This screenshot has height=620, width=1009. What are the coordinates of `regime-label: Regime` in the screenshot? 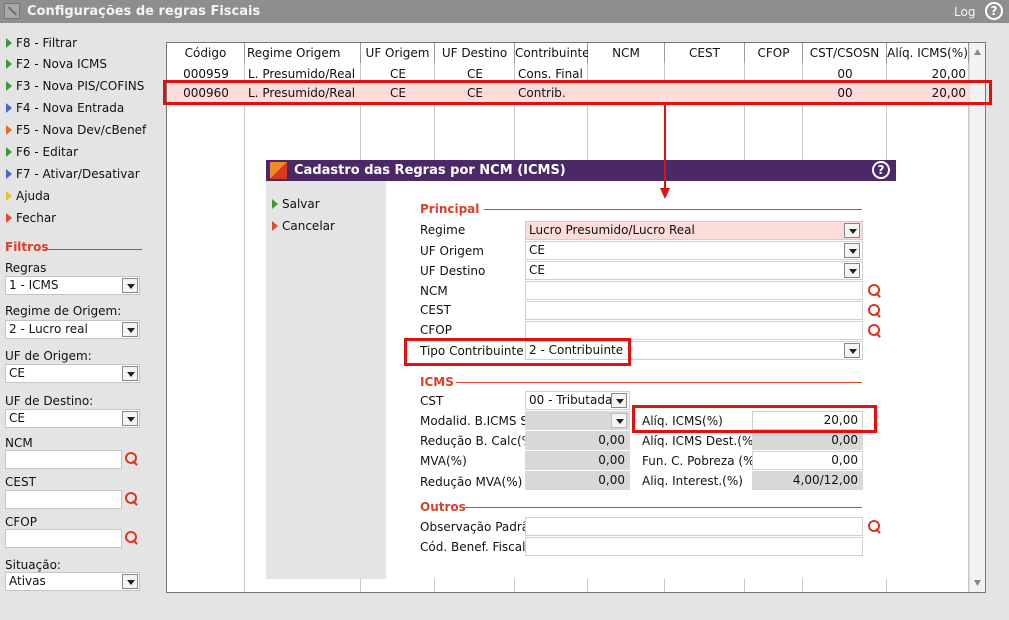 It's located at (443, 230).